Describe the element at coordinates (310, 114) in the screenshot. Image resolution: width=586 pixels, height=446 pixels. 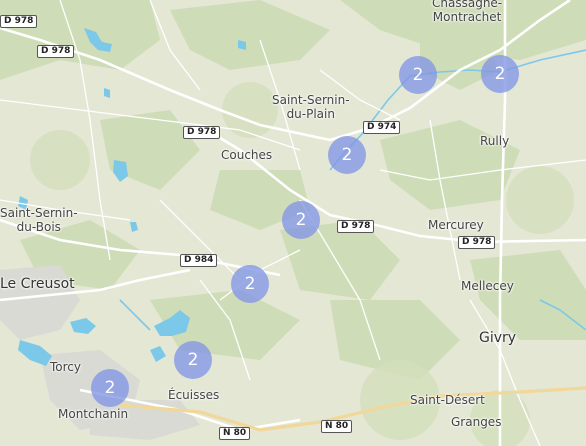
I see `place-saint-sernin-plain-line2: du-Plain` at that location.